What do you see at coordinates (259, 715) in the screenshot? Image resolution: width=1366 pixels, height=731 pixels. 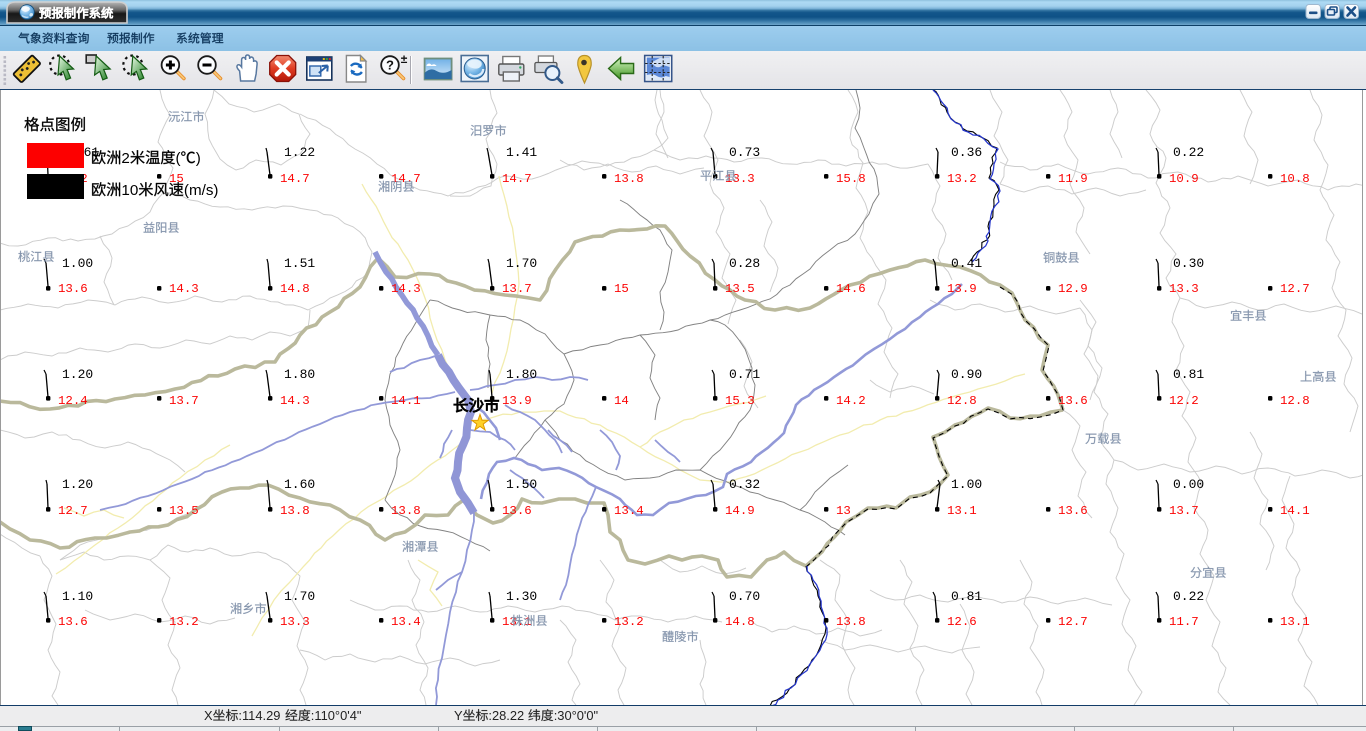 I see `svg-text: :114.29` at bounding box center [259, 715].